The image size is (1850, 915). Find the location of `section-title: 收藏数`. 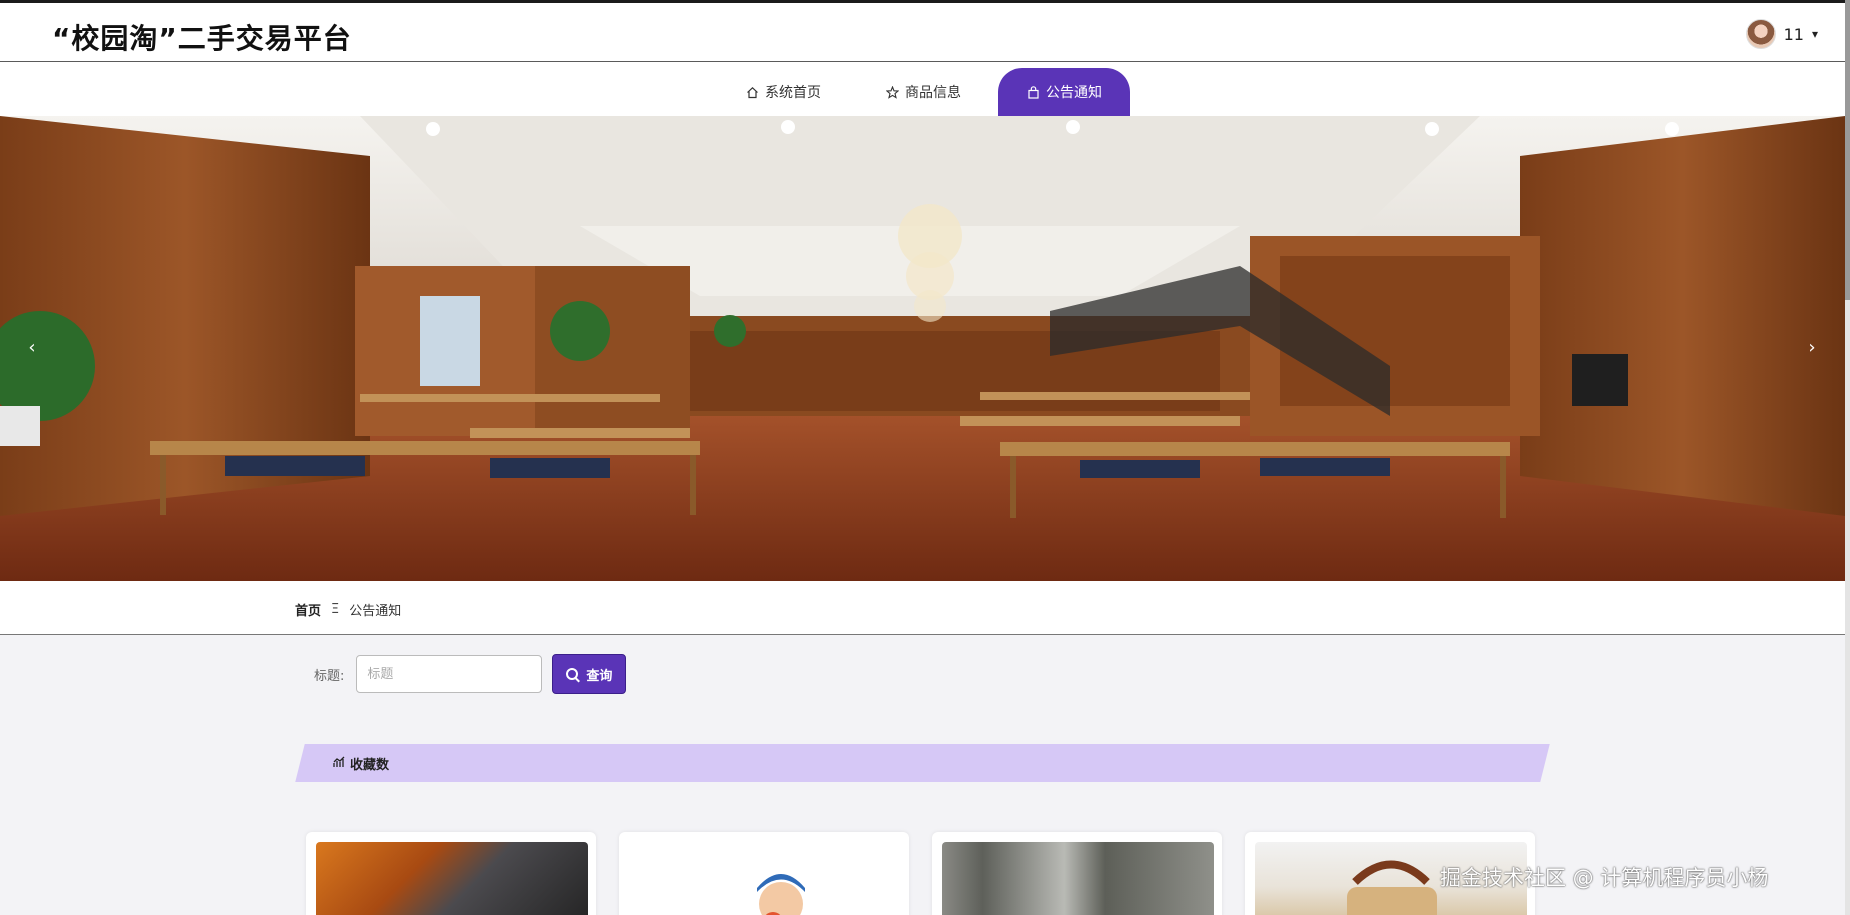

section-title: 收藏数 is located at coordinates (370, 765).